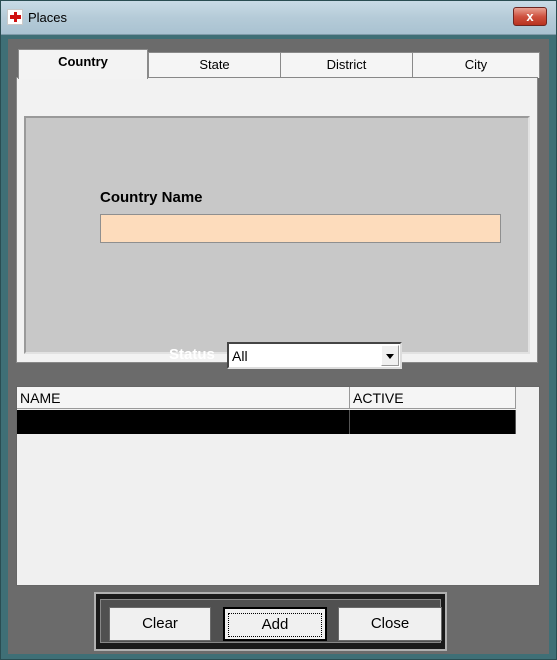  Describe the element at coordinates (160, 624) in the screenshot. I see `clear-button: Clear` at that location.